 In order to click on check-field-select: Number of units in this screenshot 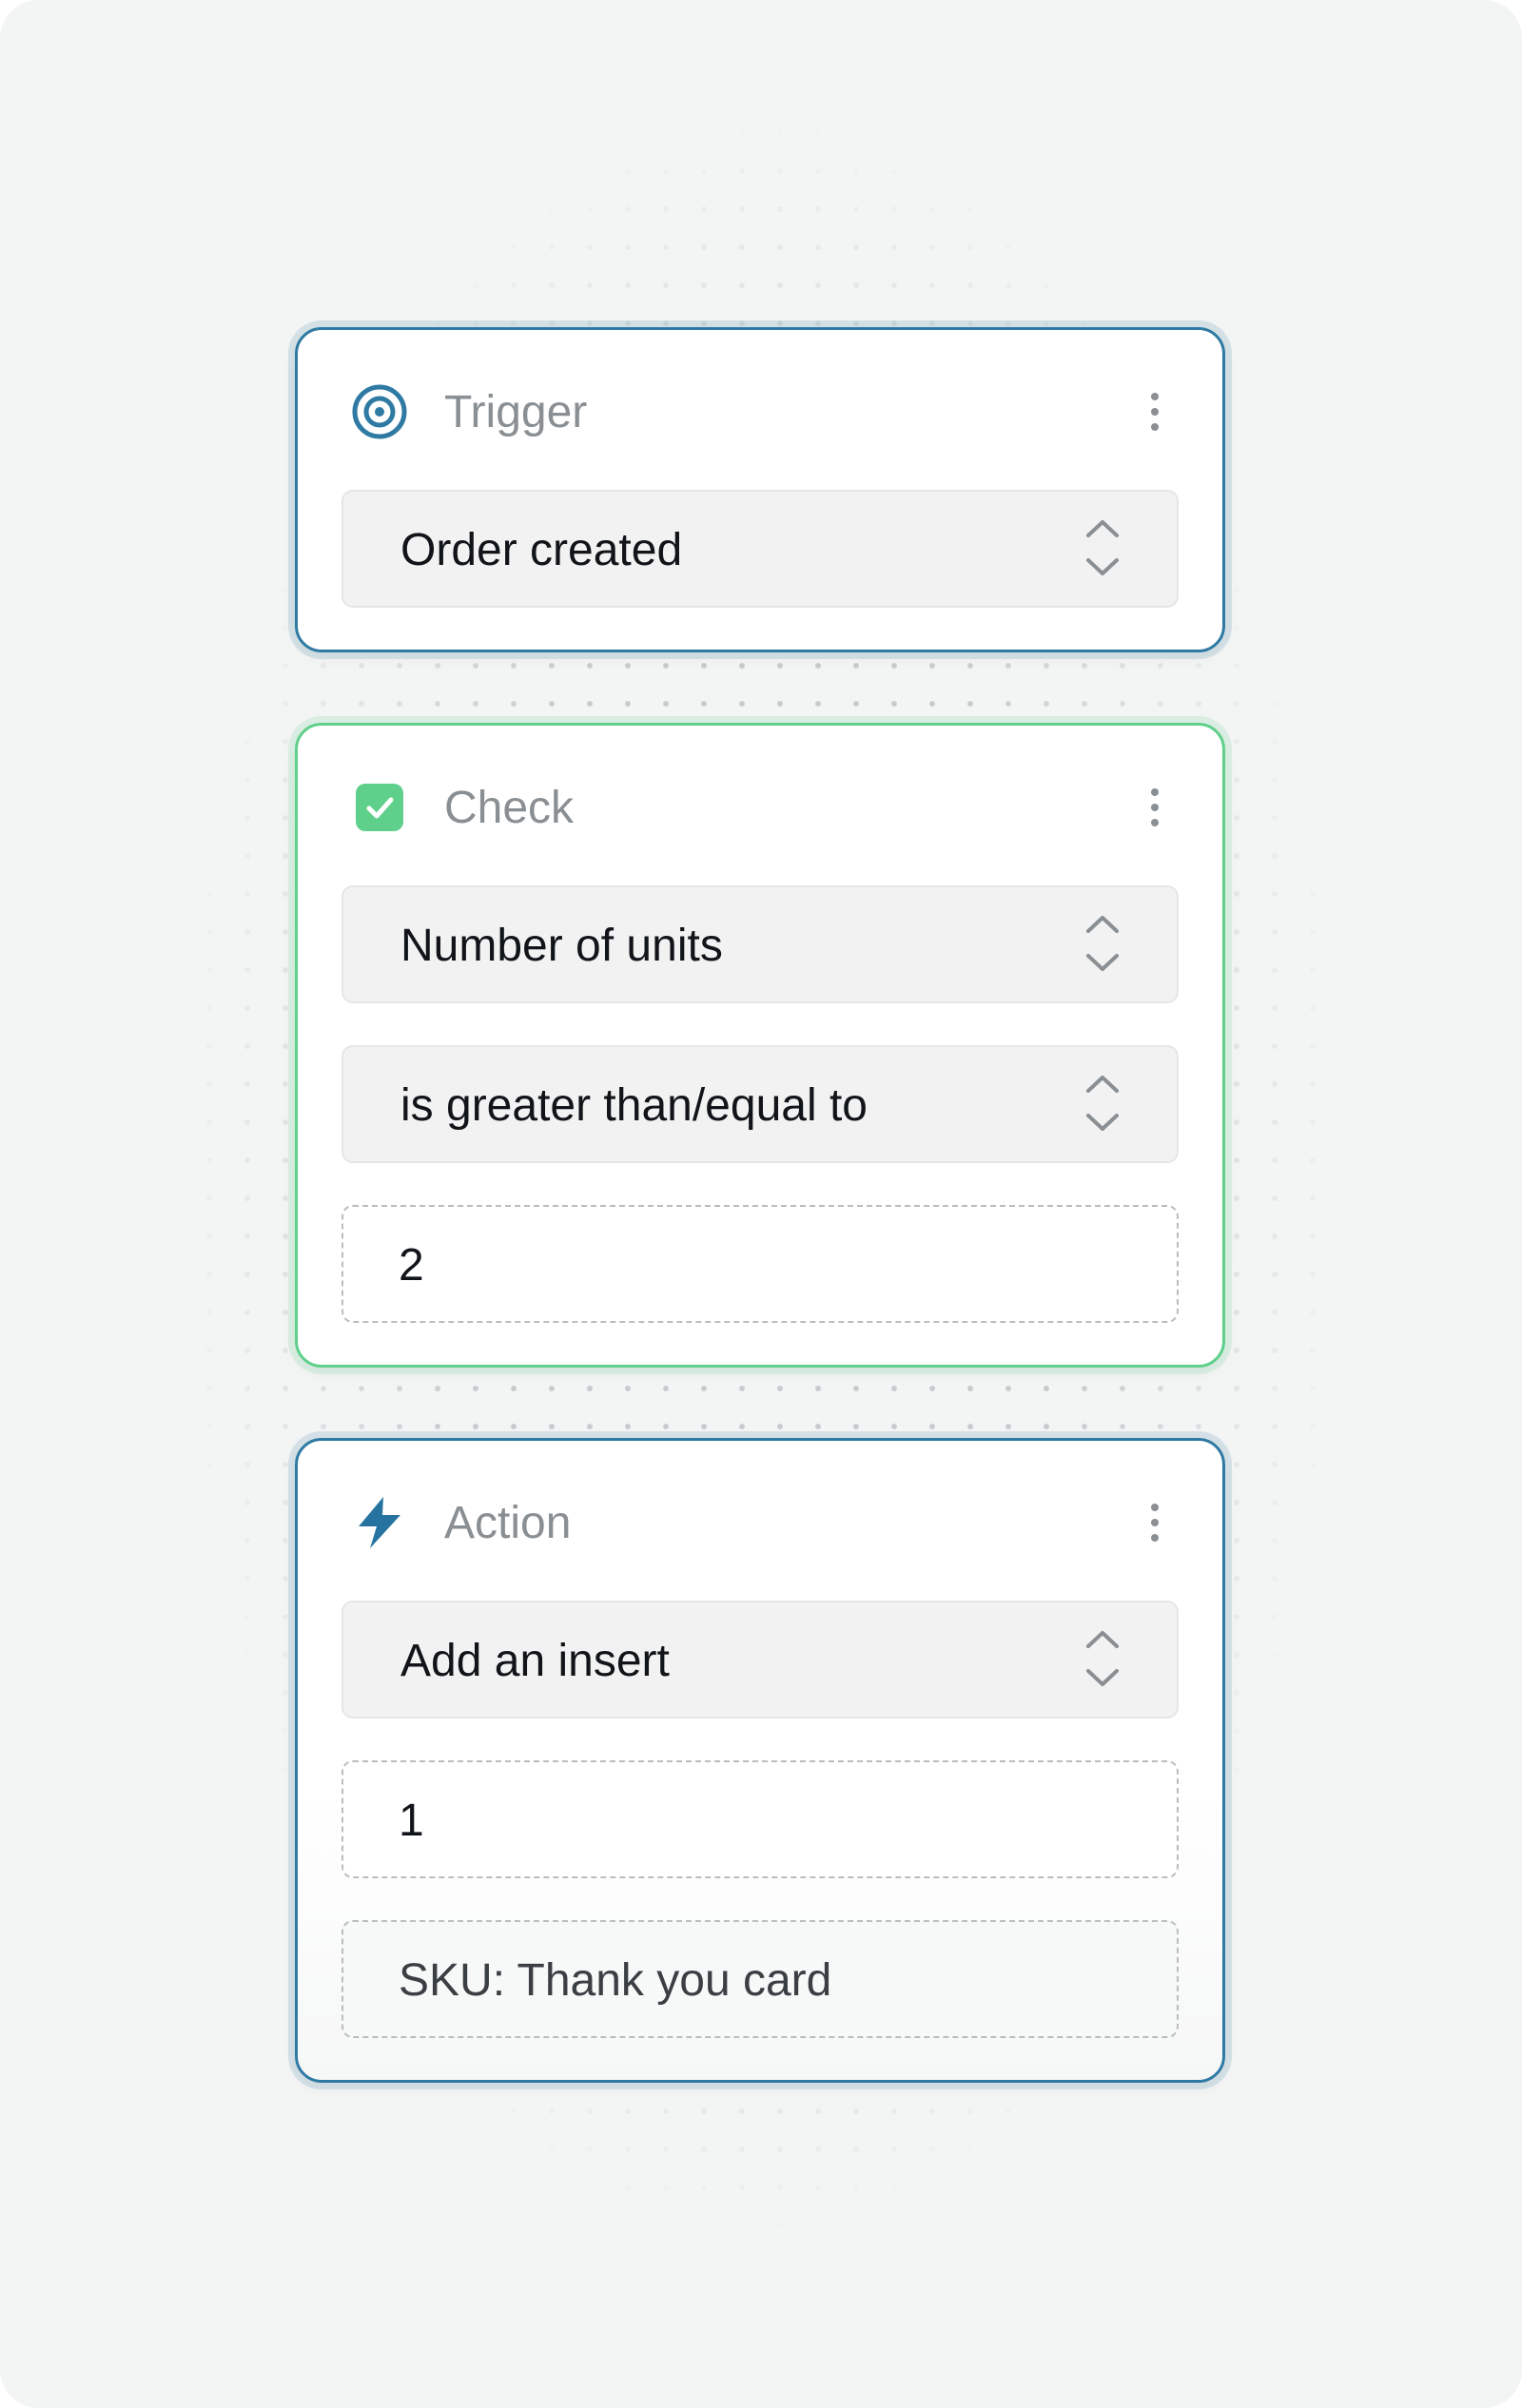, I will do `click(760, 944)`.